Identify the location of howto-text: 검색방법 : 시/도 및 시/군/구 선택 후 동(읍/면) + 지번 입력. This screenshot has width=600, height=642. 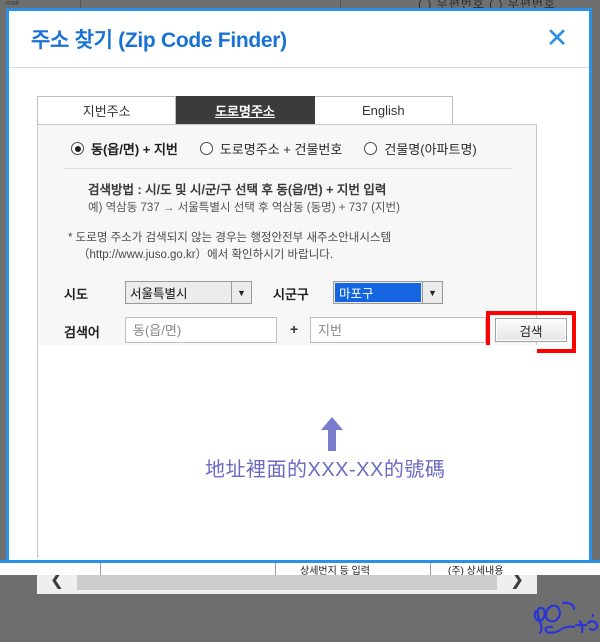
(237, 190).